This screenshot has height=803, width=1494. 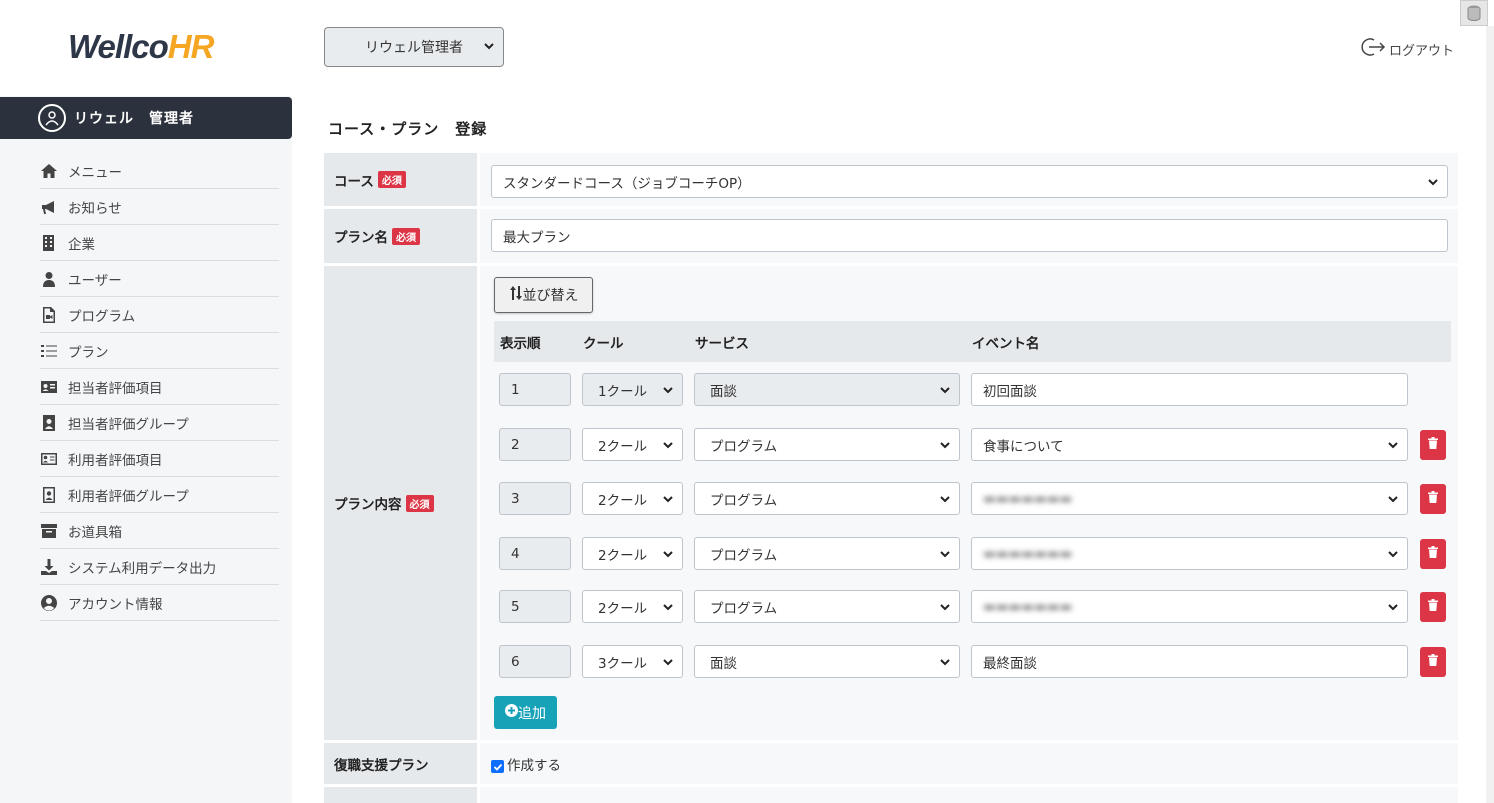 What do you see at coordinates (159, 531) in the screenshot?
I see `sidebar-item-toolbox: お道具箱` at bounding box center [159, 531].